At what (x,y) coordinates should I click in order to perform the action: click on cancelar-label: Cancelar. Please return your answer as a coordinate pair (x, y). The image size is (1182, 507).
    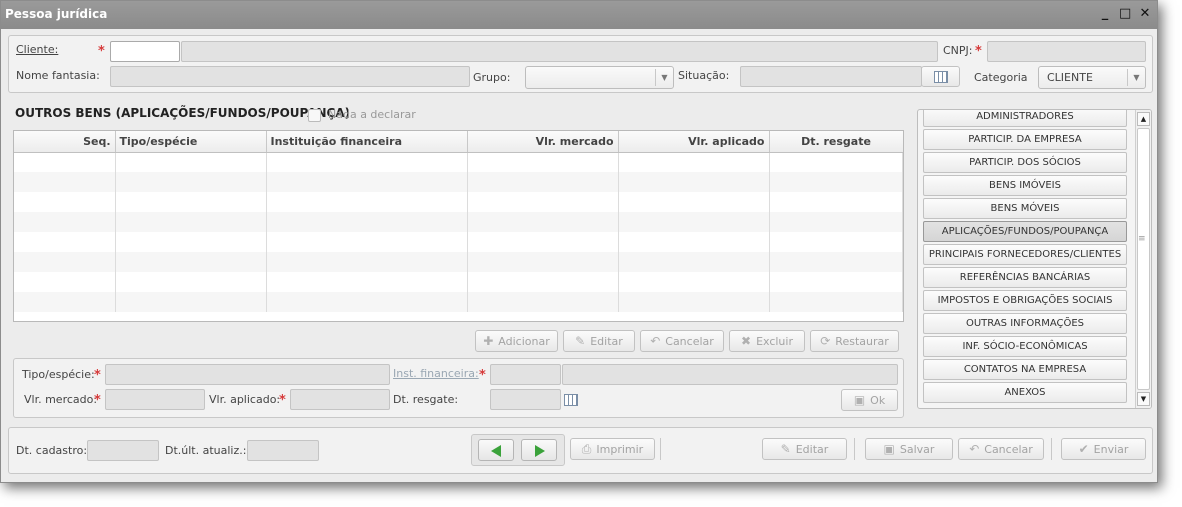
    Looking at the image, I should click on (689, 341).